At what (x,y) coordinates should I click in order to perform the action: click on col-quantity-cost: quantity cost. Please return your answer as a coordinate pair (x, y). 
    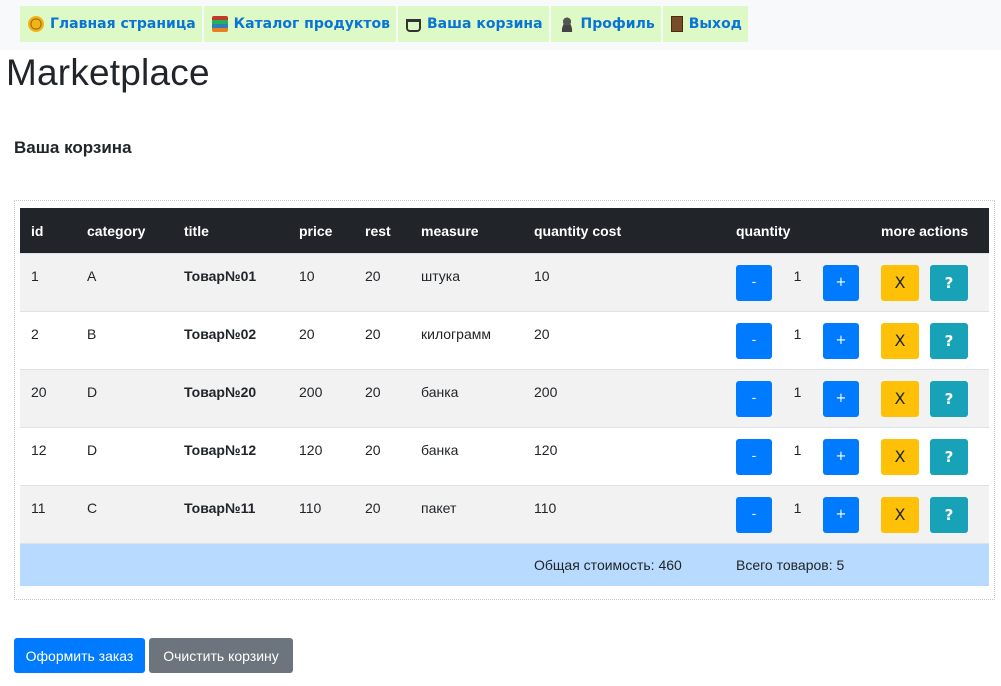
    Looking at the image, I should click on (624, 231).